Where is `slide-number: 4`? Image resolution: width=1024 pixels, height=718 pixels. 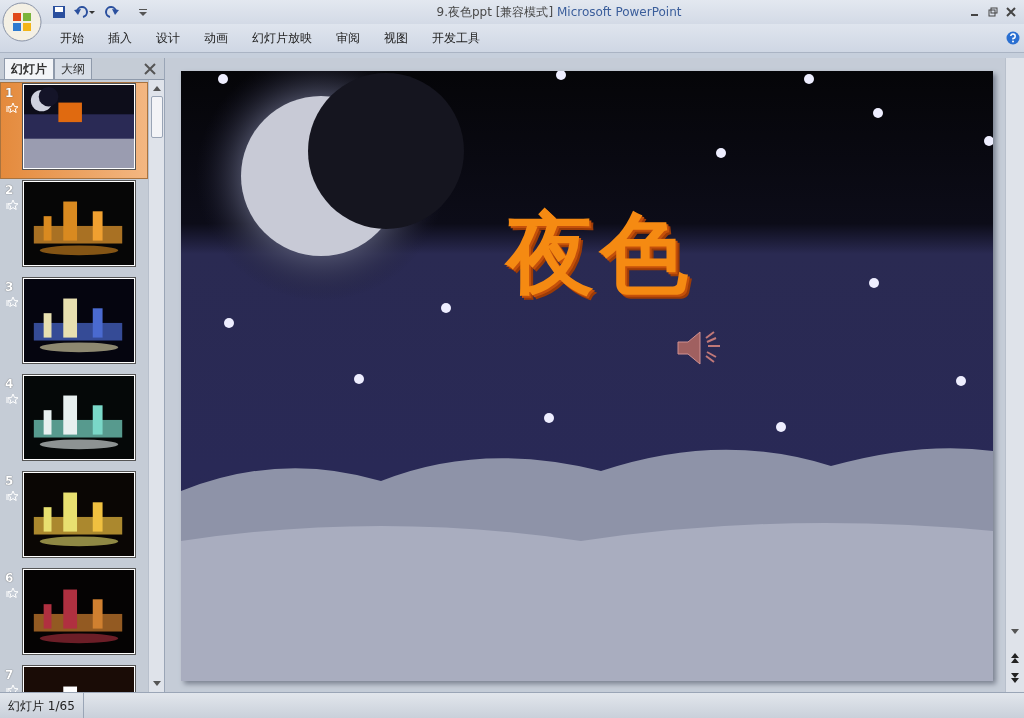
slide-number: 4 is located at coordinates (10, 384).